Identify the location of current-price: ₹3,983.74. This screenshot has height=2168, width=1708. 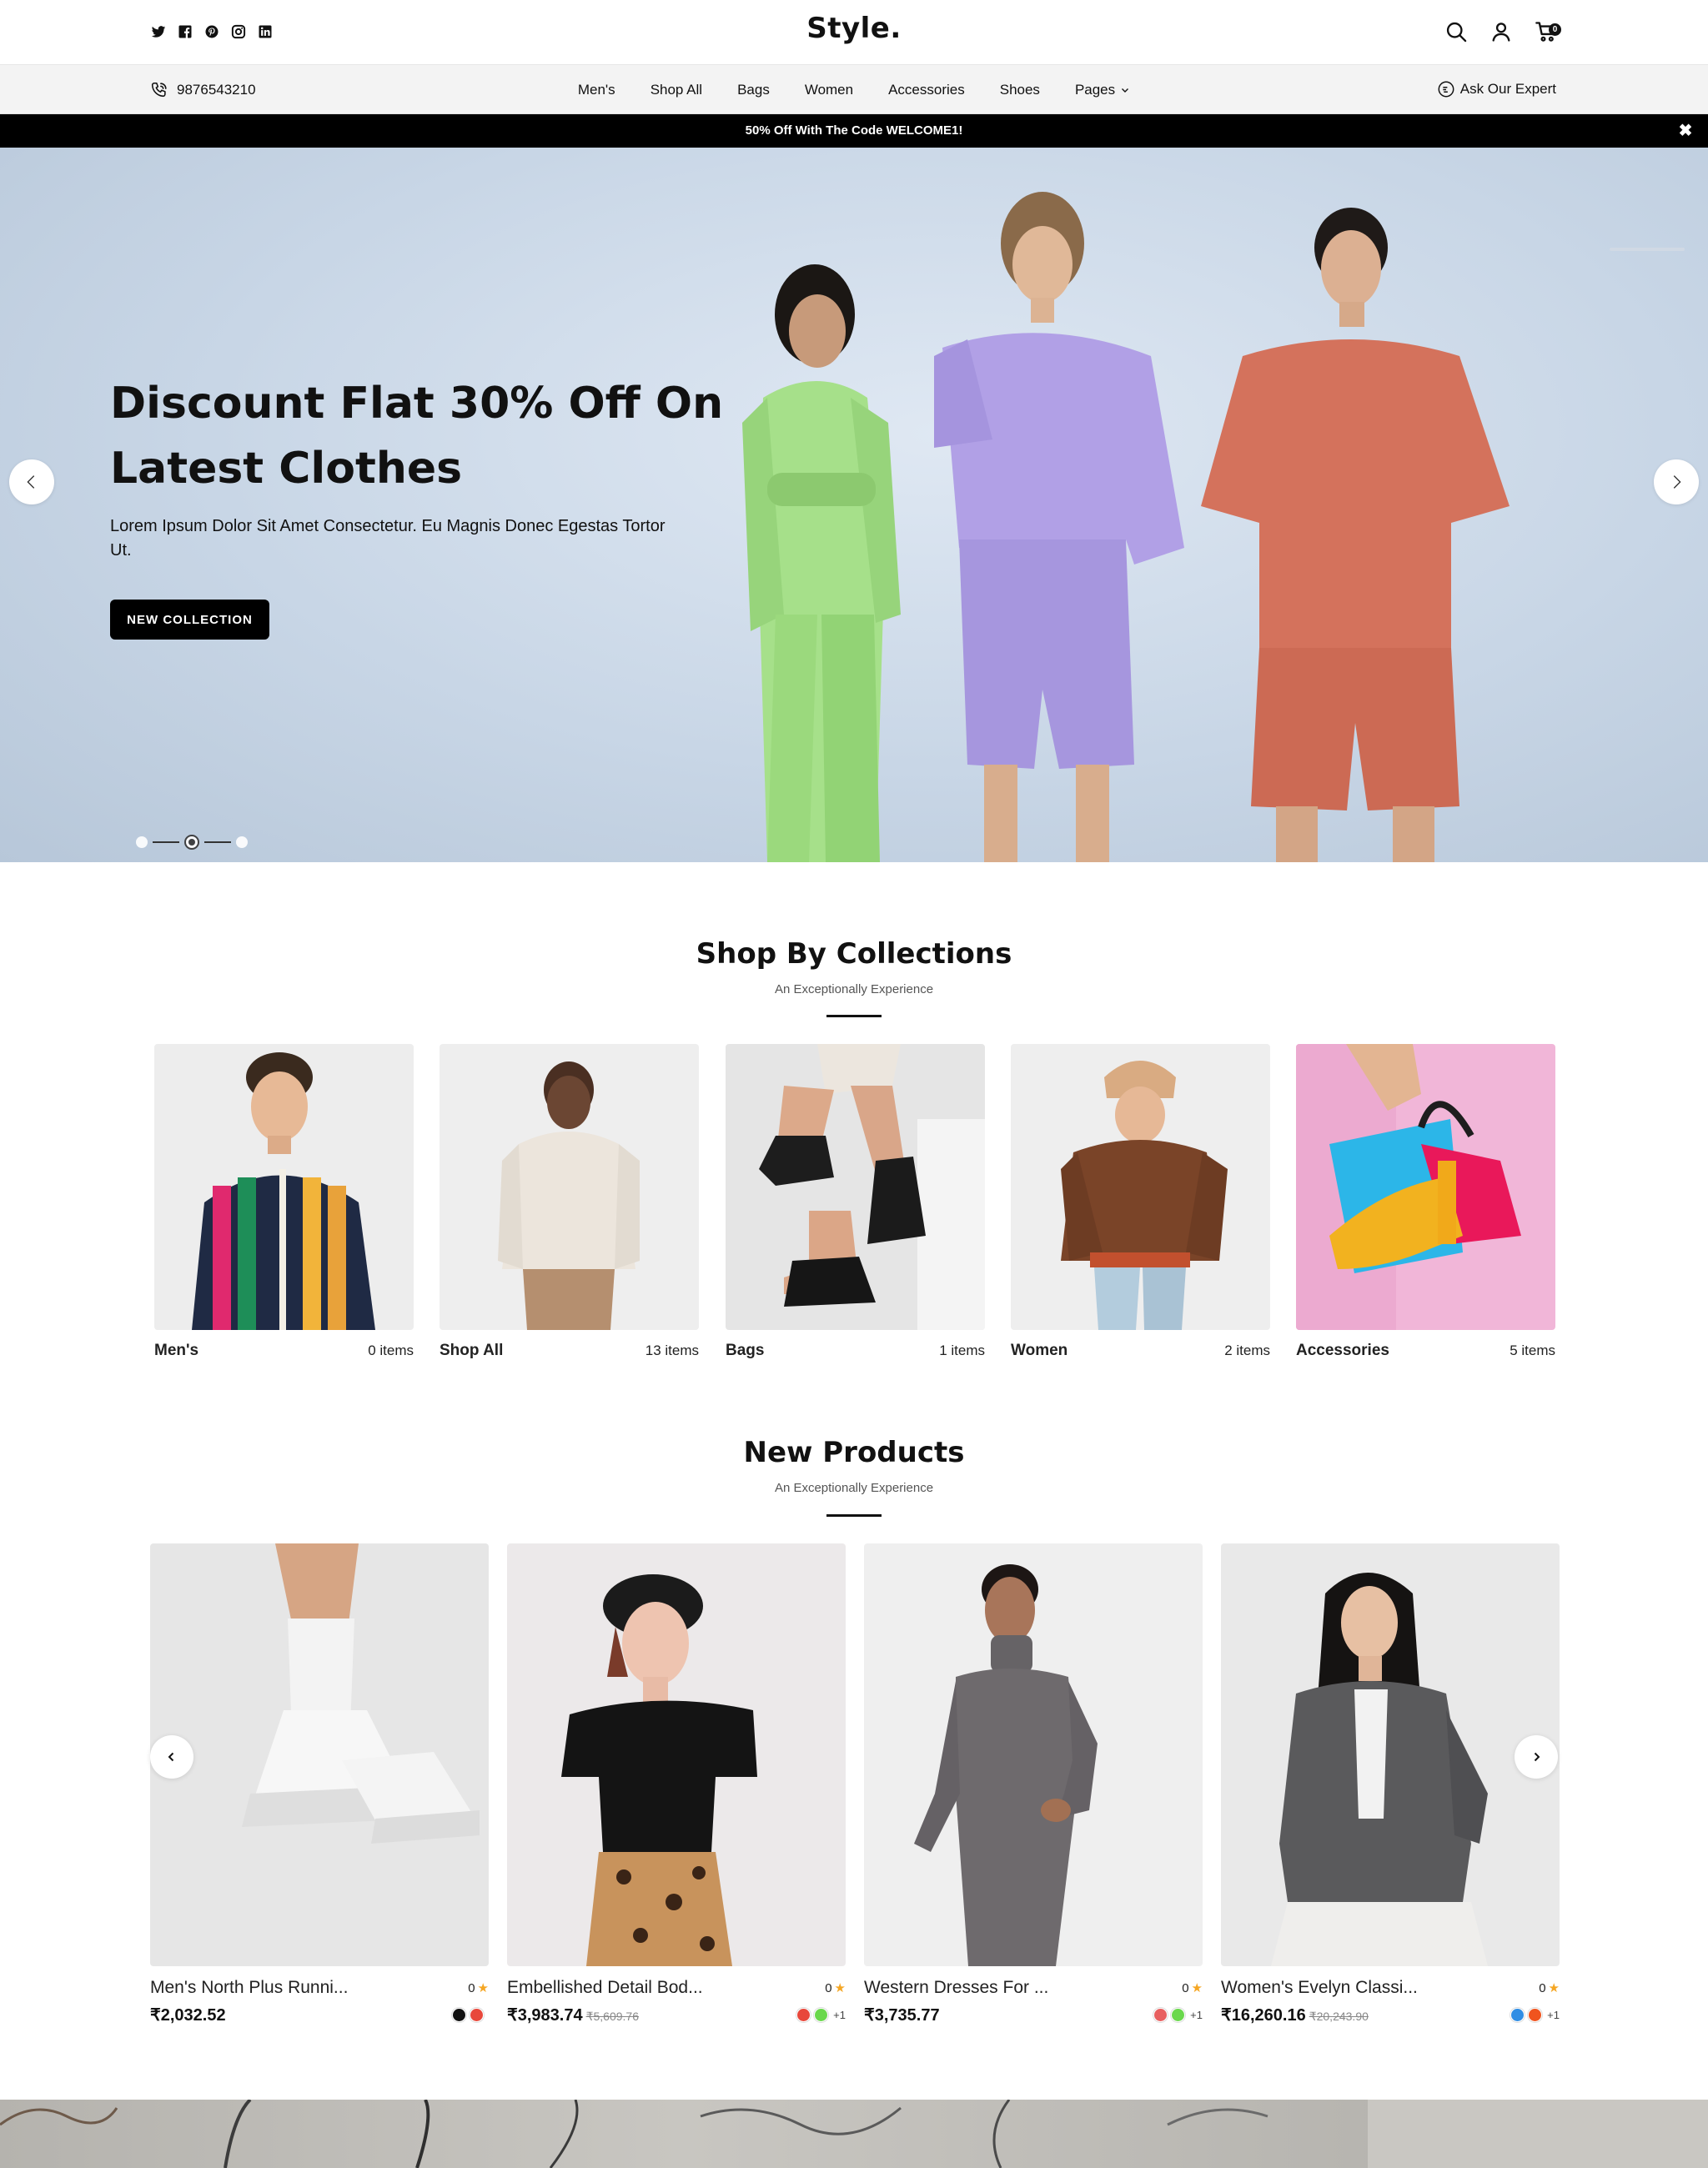
(545, 2015).